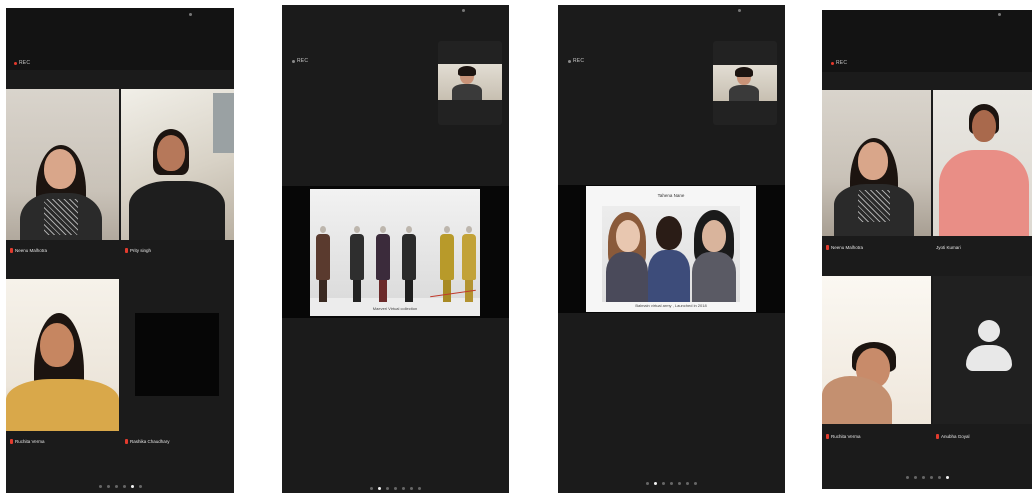 This screenshot has width=1034, height=493. I want to click on participant-name-label: Prity singh, so click(141, 250).